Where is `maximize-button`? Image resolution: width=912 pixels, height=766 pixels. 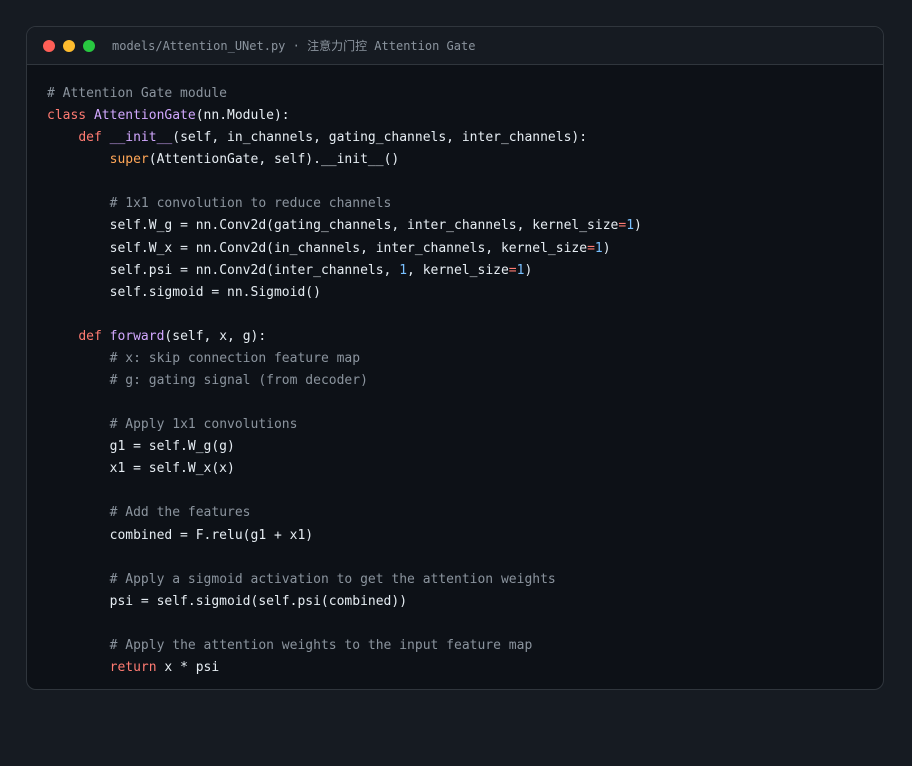 maximize-button is located at coordinates (89, 45).